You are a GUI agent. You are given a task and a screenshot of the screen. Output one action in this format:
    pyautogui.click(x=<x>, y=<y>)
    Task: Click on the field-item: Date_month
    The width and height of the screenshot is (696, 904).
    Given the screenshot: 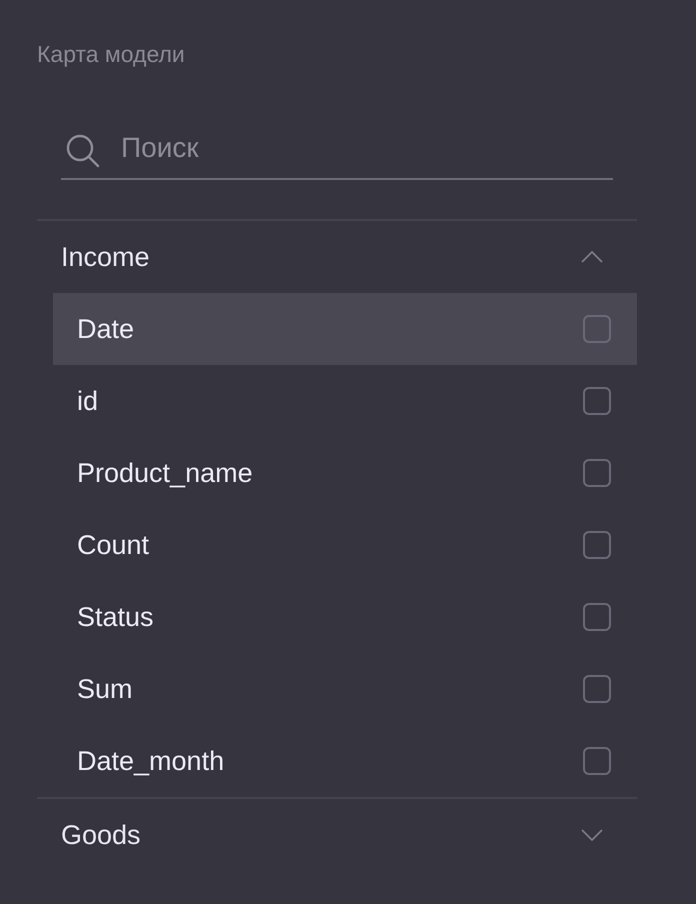 What is the action you would take?
    pyautogui.click(x=345, y=761)
    